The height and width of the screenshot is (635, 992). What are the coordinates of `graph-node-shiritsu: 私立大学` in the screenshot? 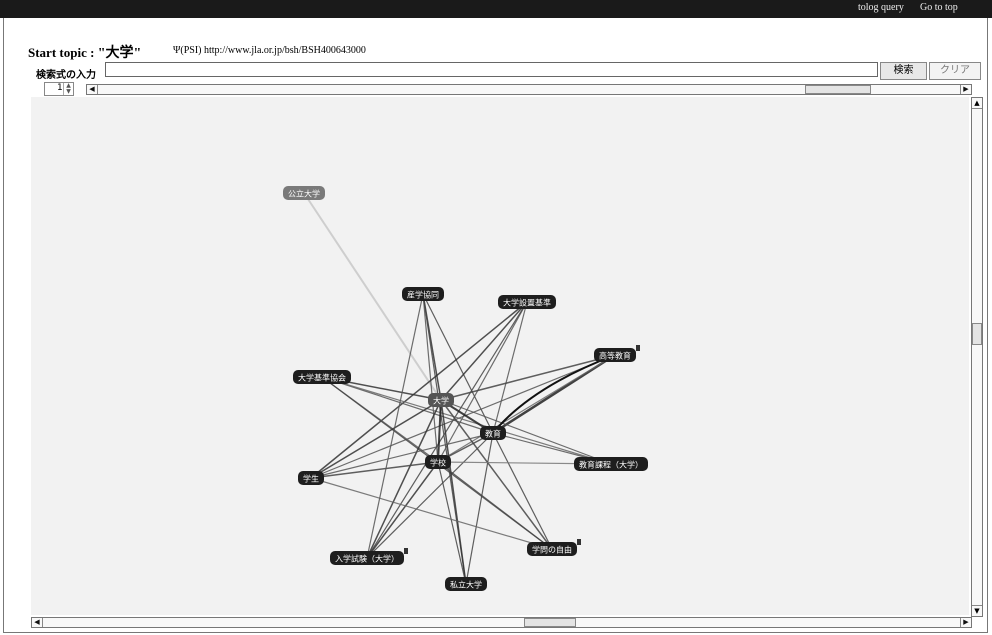 It's located at (466, 584).